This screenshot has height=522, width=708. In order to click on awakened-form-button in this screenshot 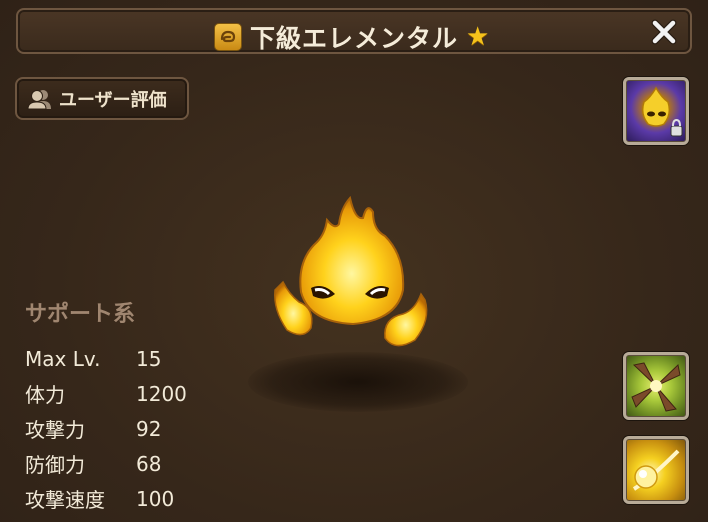, I will do `click(656, 111)`.